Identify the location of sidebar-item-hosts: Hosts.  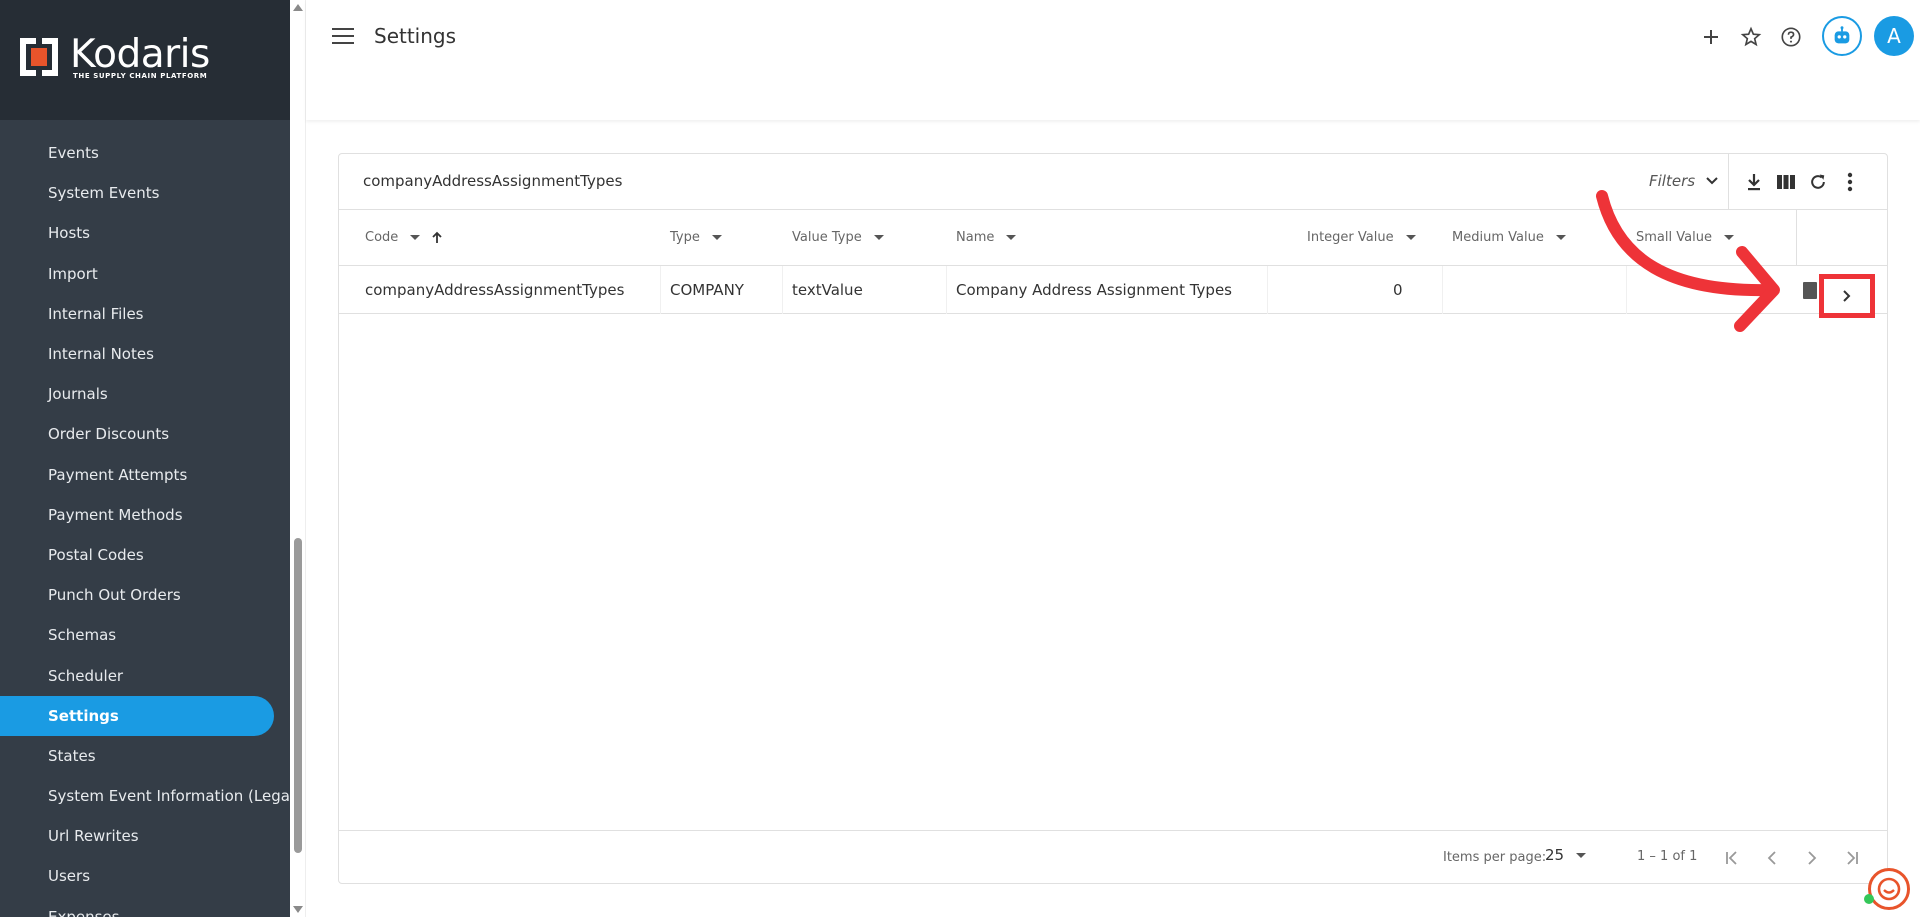
(145, 233).